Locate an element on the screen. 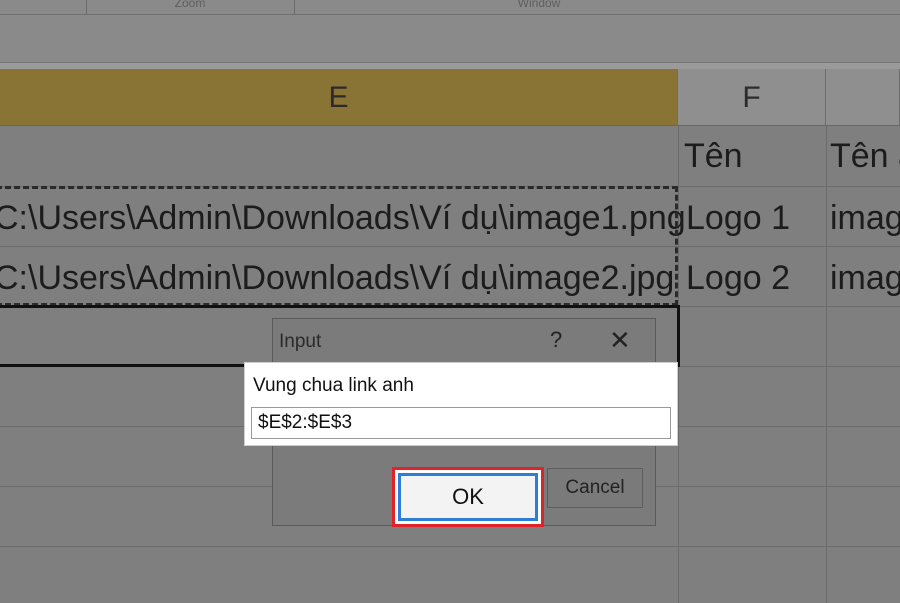  ribbon-group-zoom: Zoom is located at coordinates (190, 7).